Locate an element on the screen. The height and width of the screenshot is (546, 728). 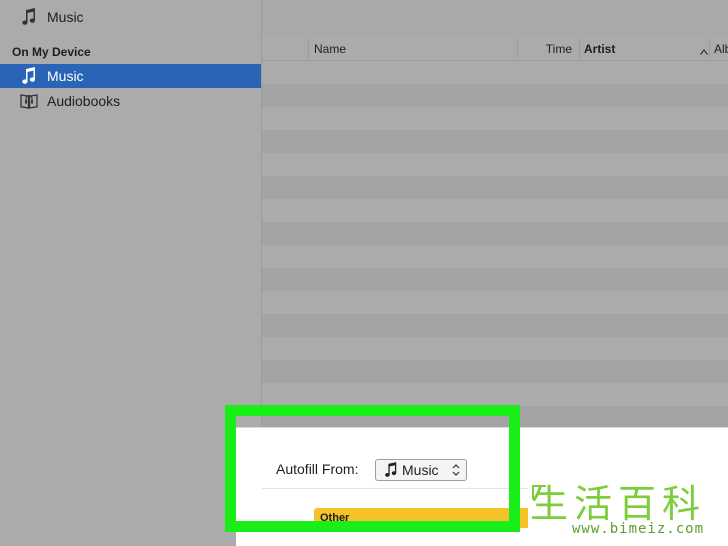
top-toolbar-area is located at coordinates (495, 19).